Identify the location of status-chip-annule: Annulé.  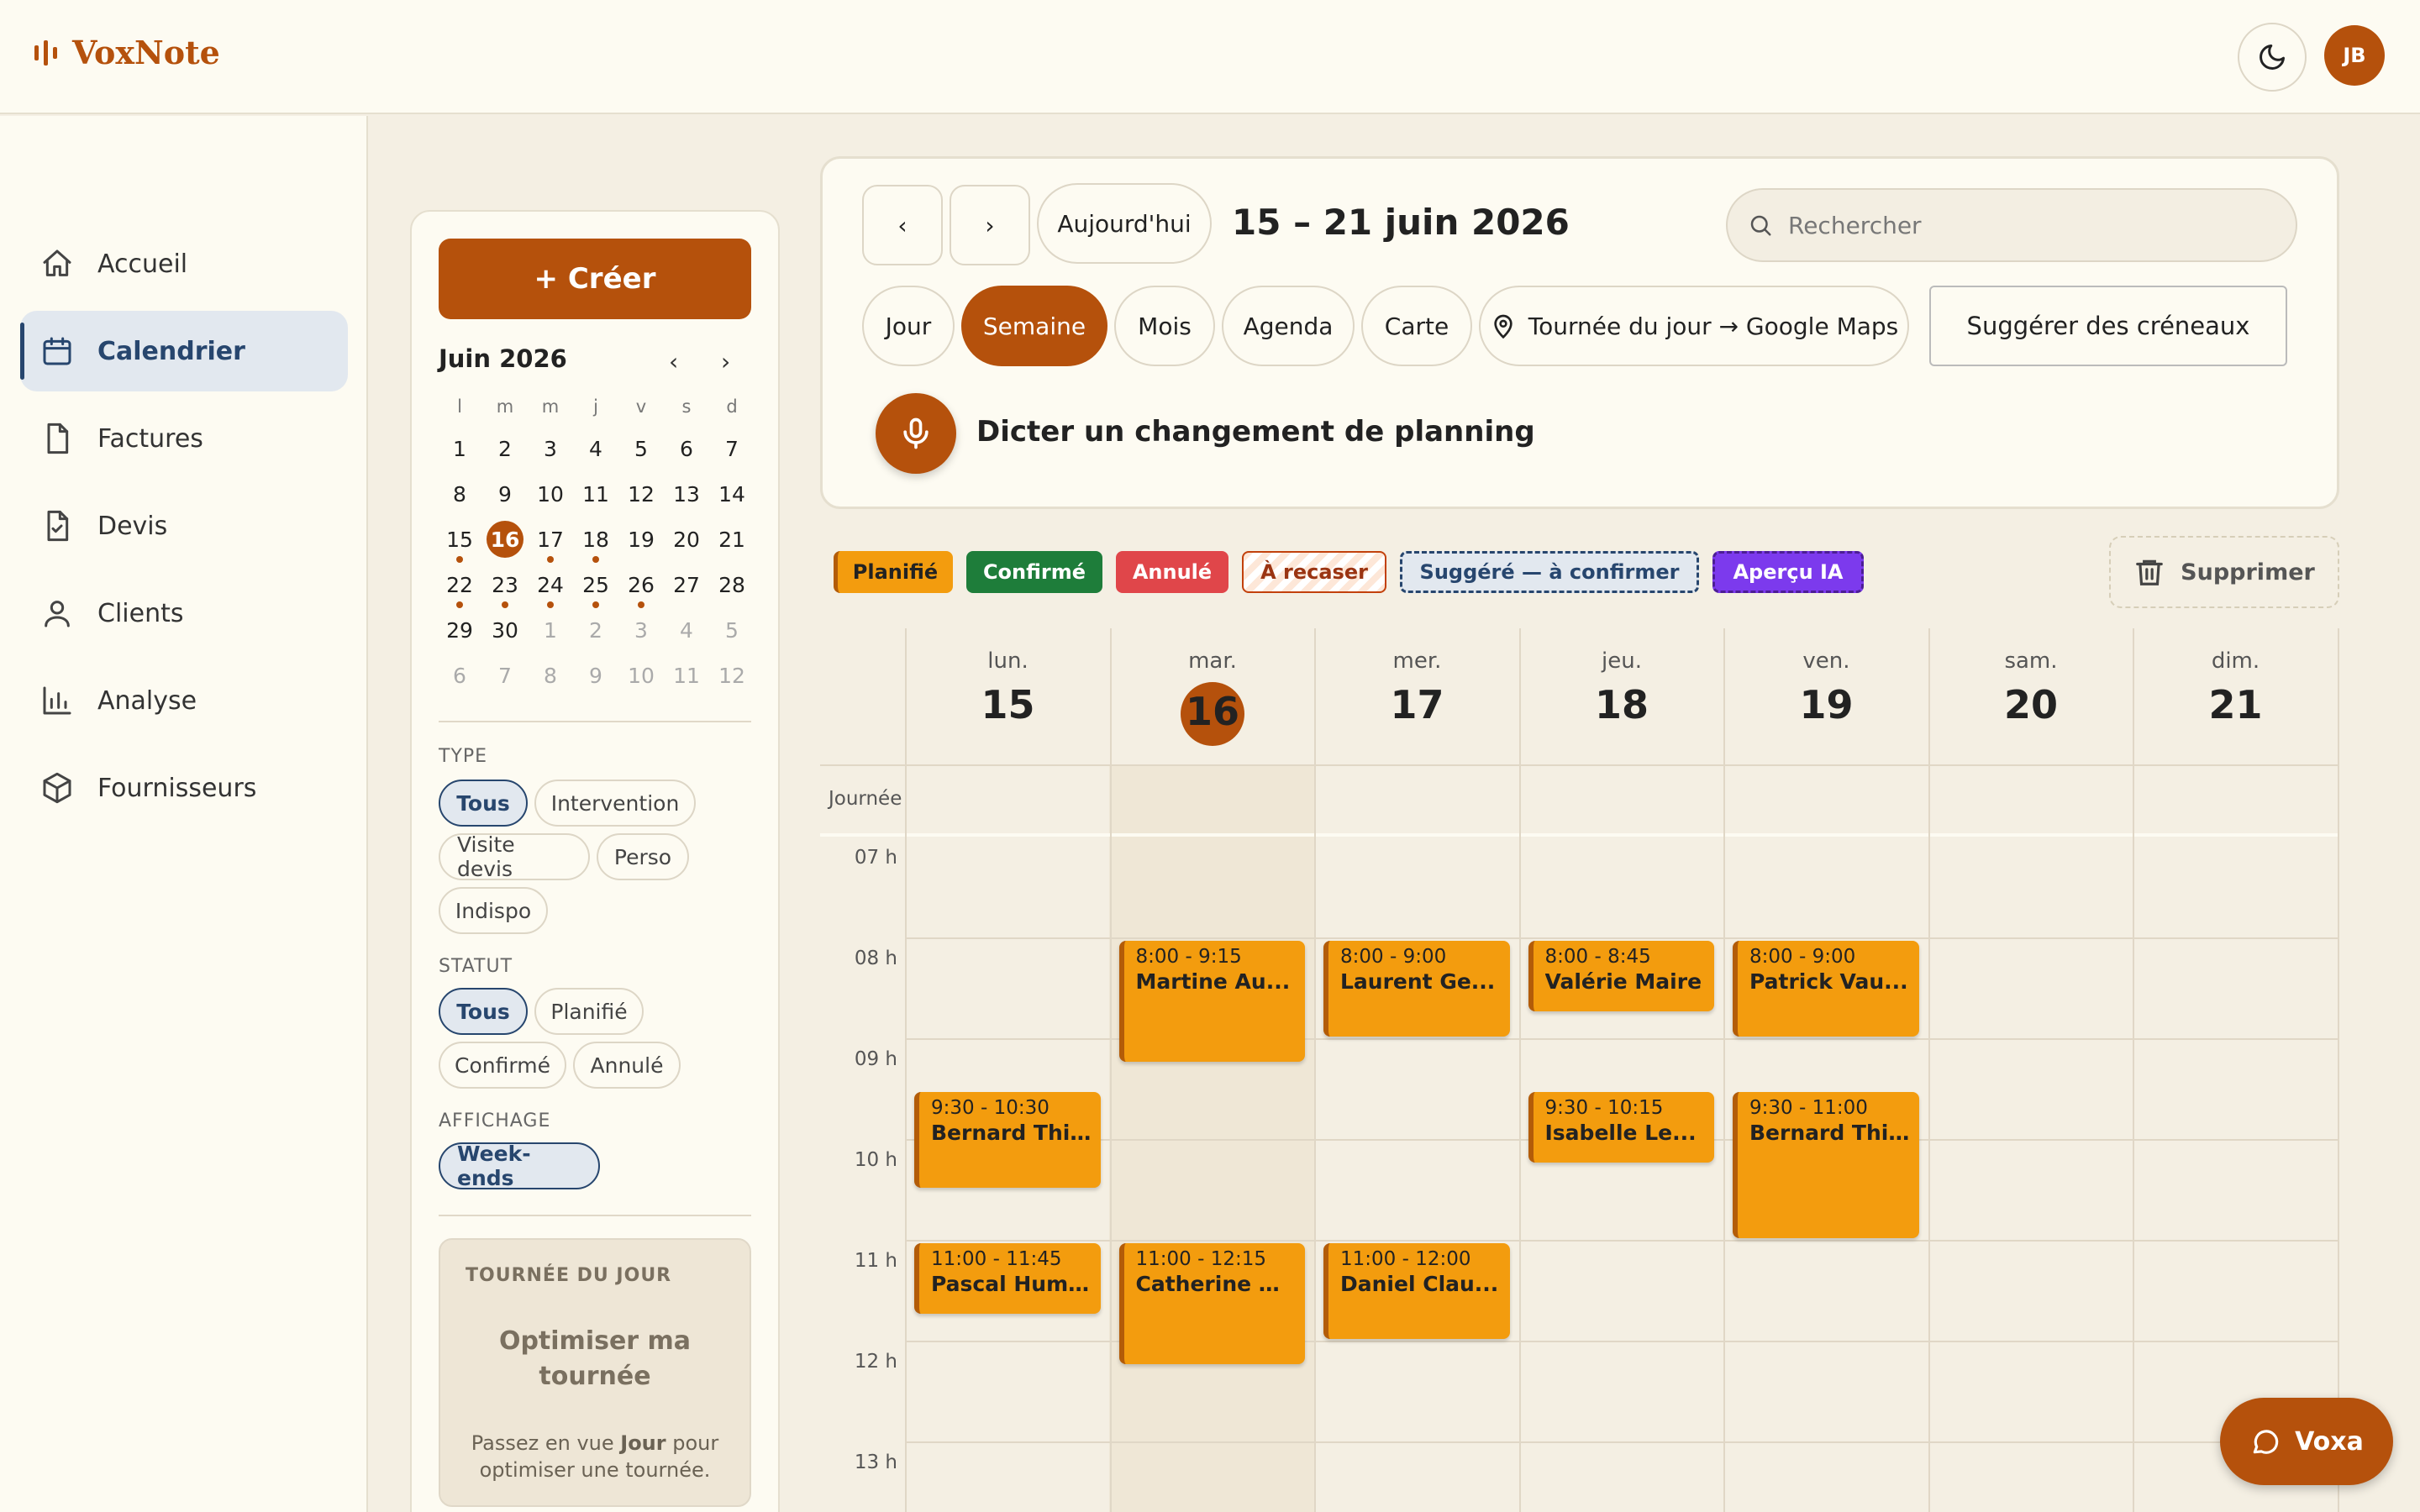
(627, 1065).